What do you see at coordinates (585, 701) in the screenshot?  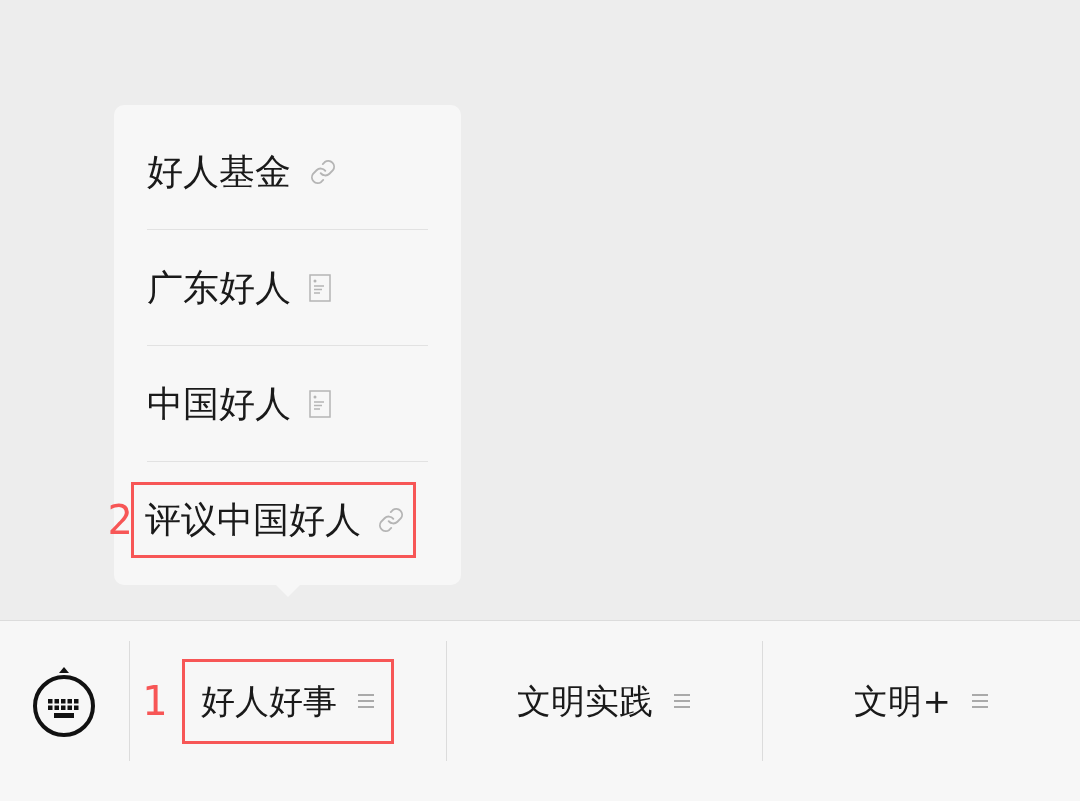 I see `tab-label: 文明实践` at bounding box center [585, 701].